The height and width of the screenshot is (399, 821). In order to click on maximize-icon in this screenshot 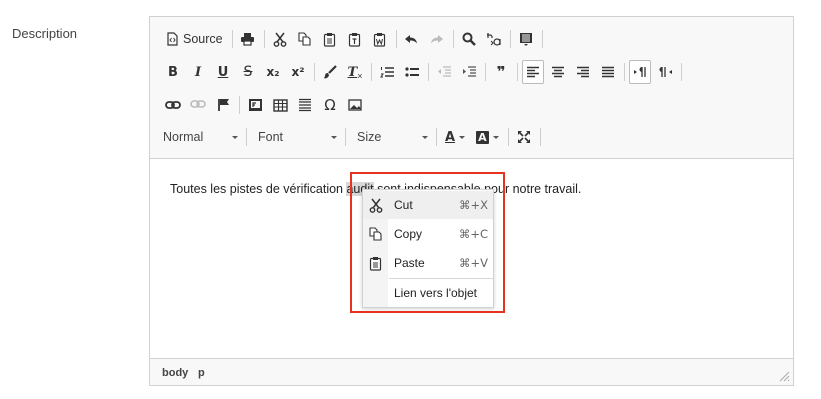, I will do `click(523, 137)`.